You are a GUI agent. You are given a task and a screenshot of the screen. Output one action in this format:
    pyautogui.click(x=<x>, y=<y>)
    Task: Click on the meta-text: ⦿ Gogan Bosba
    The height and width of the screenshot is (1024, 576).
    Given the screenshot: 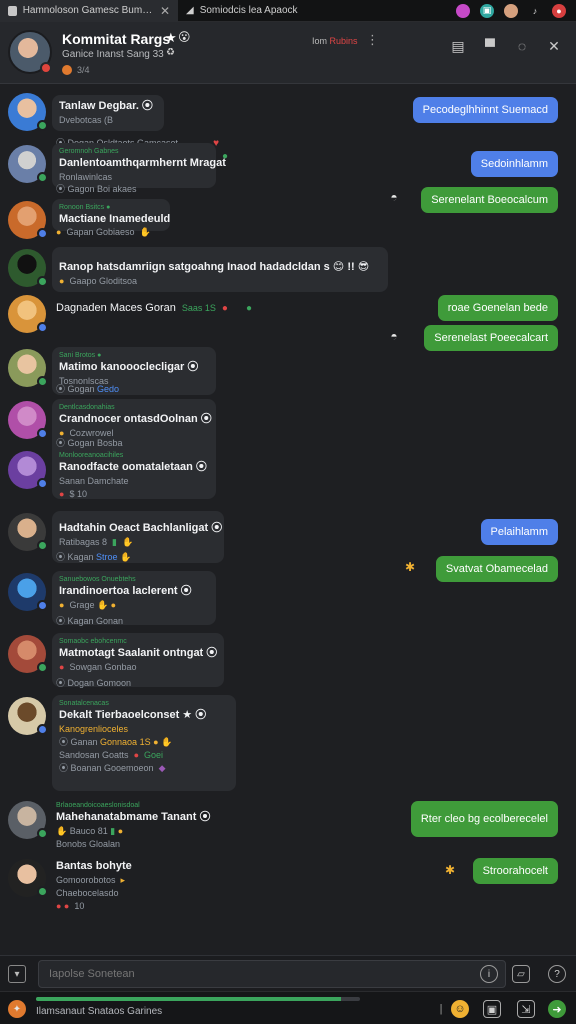 What is the action you would take?
    pyautogui.click(x=89, y=443)
    